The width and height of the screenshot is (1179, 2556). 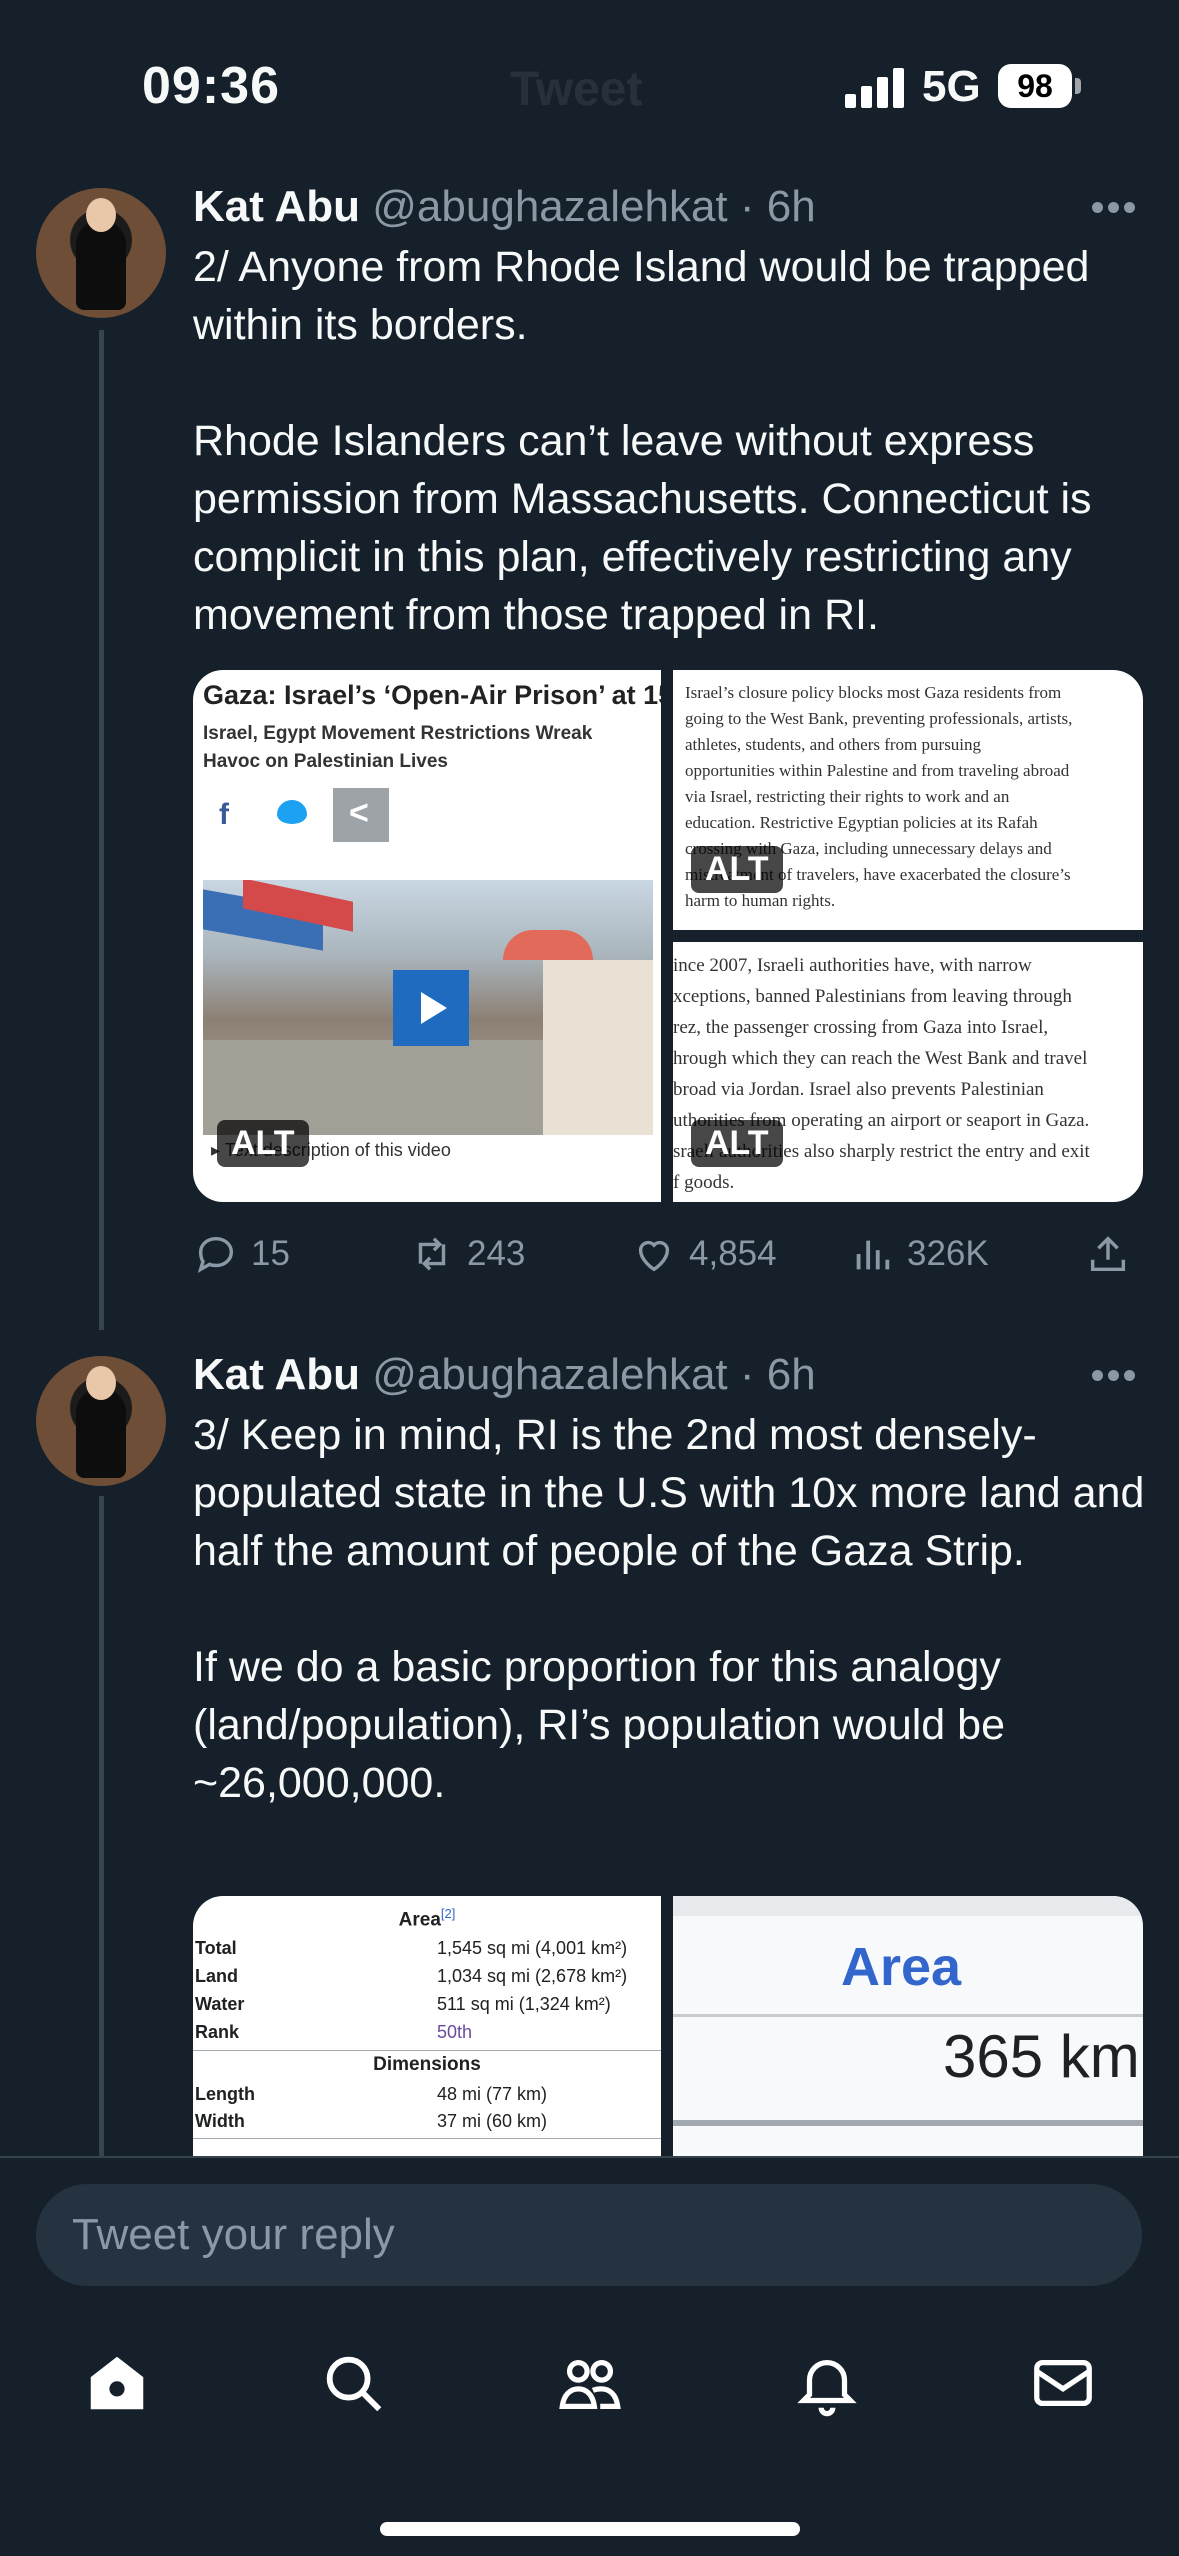 What do you see at coordinates (827, 2388) in the screenshot?
I see `notifications-icon` at bounding box center [827, 2388].